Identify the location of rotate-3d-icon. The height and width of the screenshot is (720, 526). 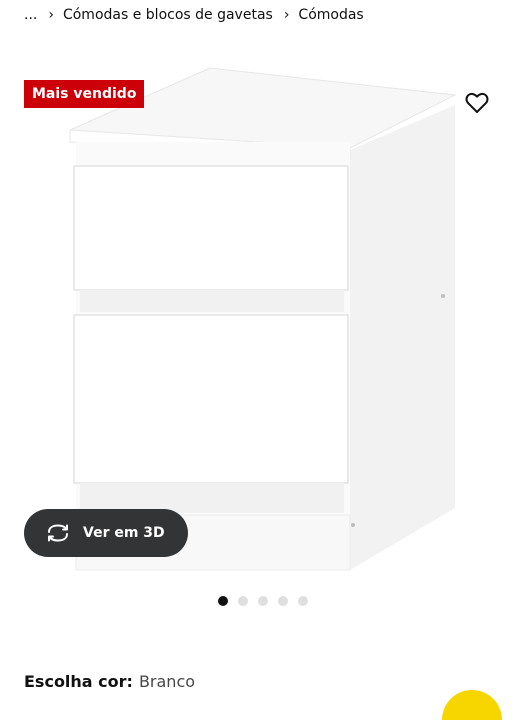
(58, 533).